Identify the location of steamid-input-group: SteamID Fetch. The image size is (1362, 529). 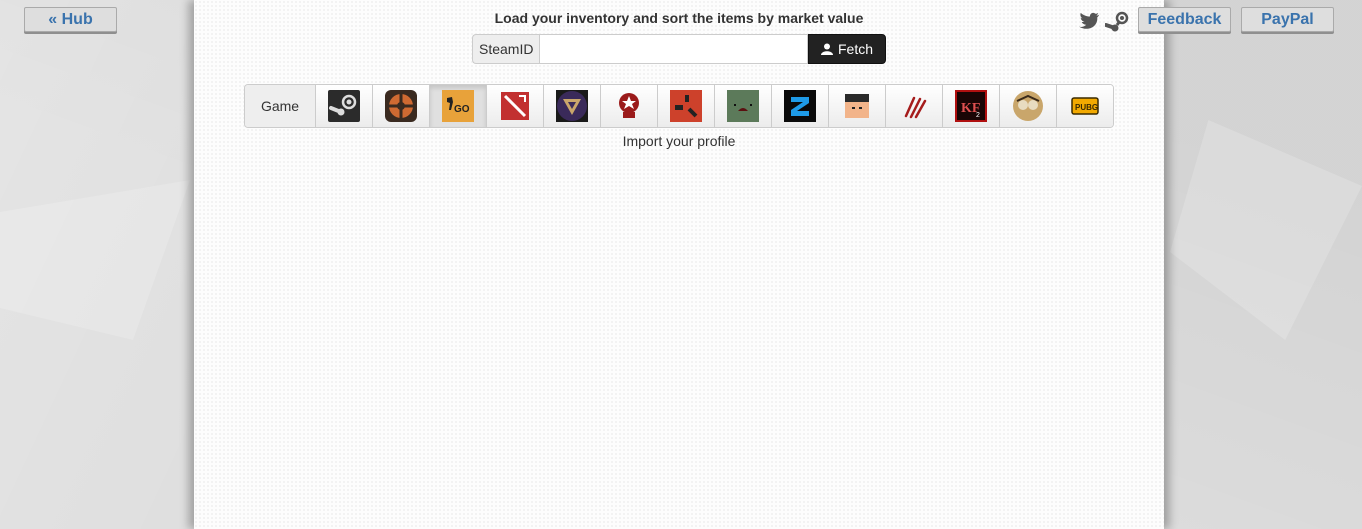
(679, 49).